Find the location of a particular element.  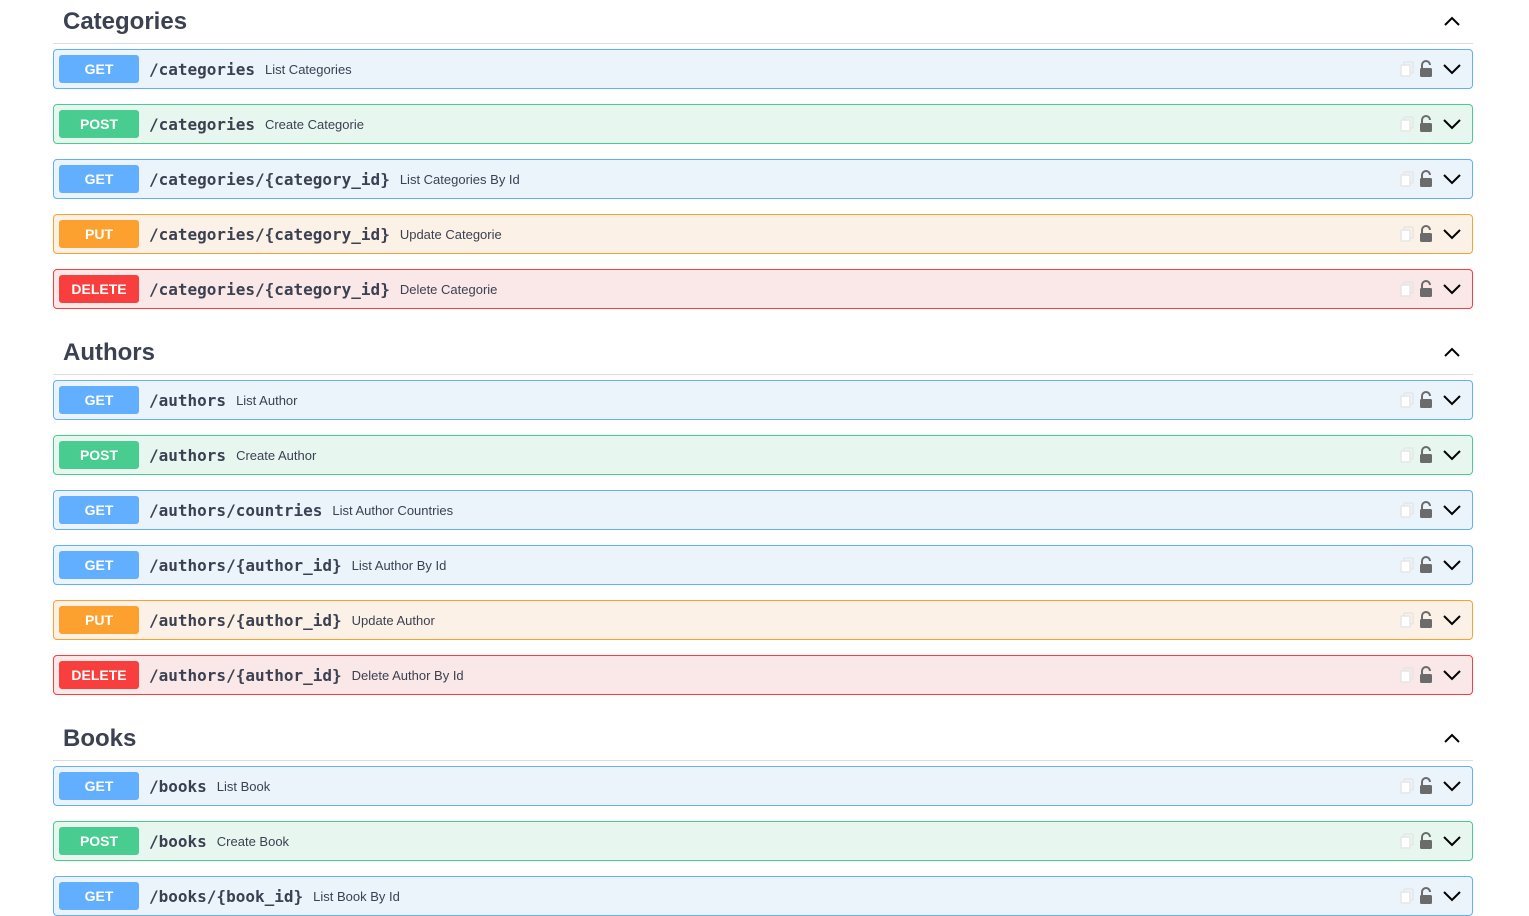

operation-summary: Update Author is located at coordinates (393, 620).